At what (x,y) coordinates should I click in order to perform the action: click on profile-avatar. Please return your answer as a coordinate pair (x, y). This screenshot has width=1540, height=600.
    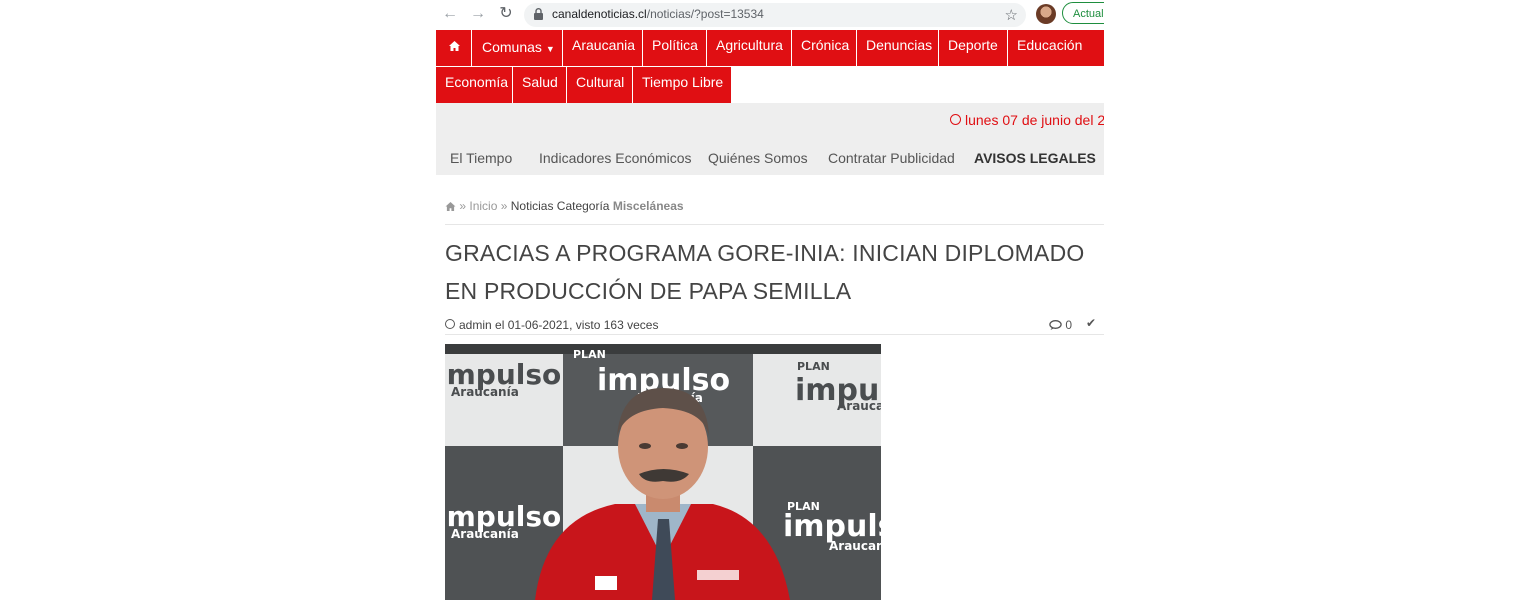
    Looking at the image, I should click on (1046, 14).